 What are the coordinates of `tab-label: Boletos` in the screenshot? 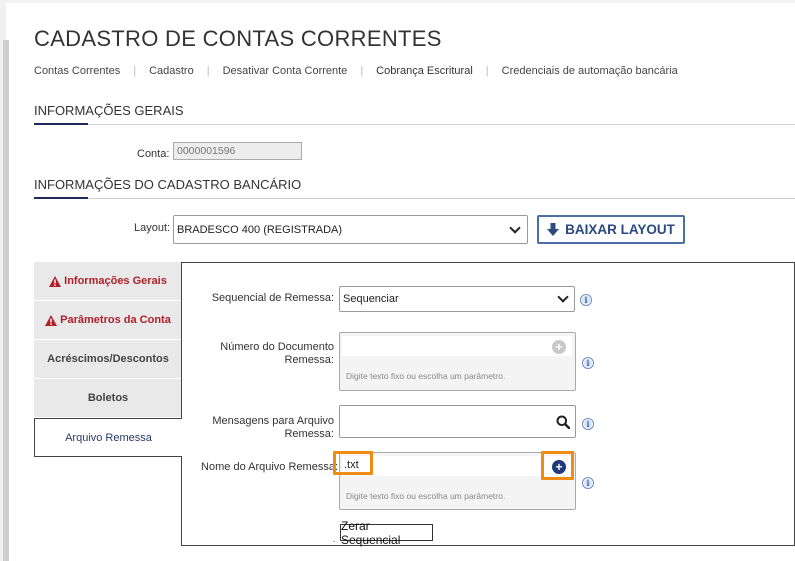 It's located at (108, 398).